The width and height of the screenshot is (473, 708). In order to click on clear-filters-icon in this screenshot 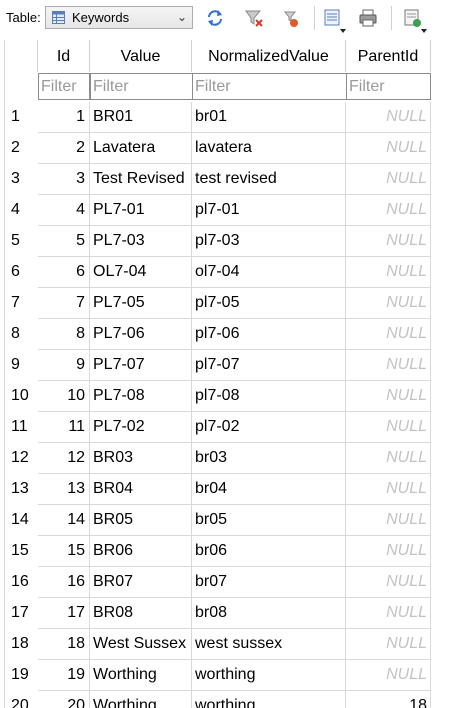, I will do `click(254, 18)`.